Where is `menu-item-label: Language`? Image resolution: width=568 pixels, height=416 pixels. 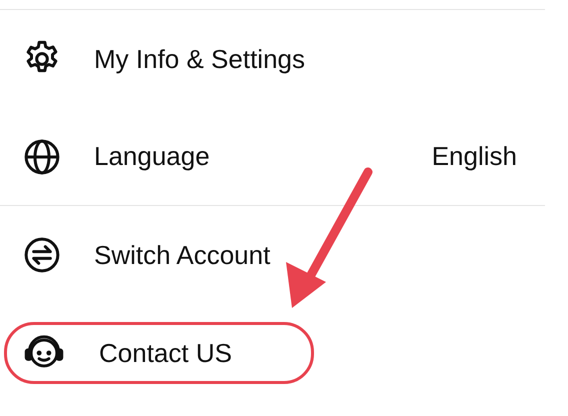 menu-item-label: Language is located at coordinates (247, 156).